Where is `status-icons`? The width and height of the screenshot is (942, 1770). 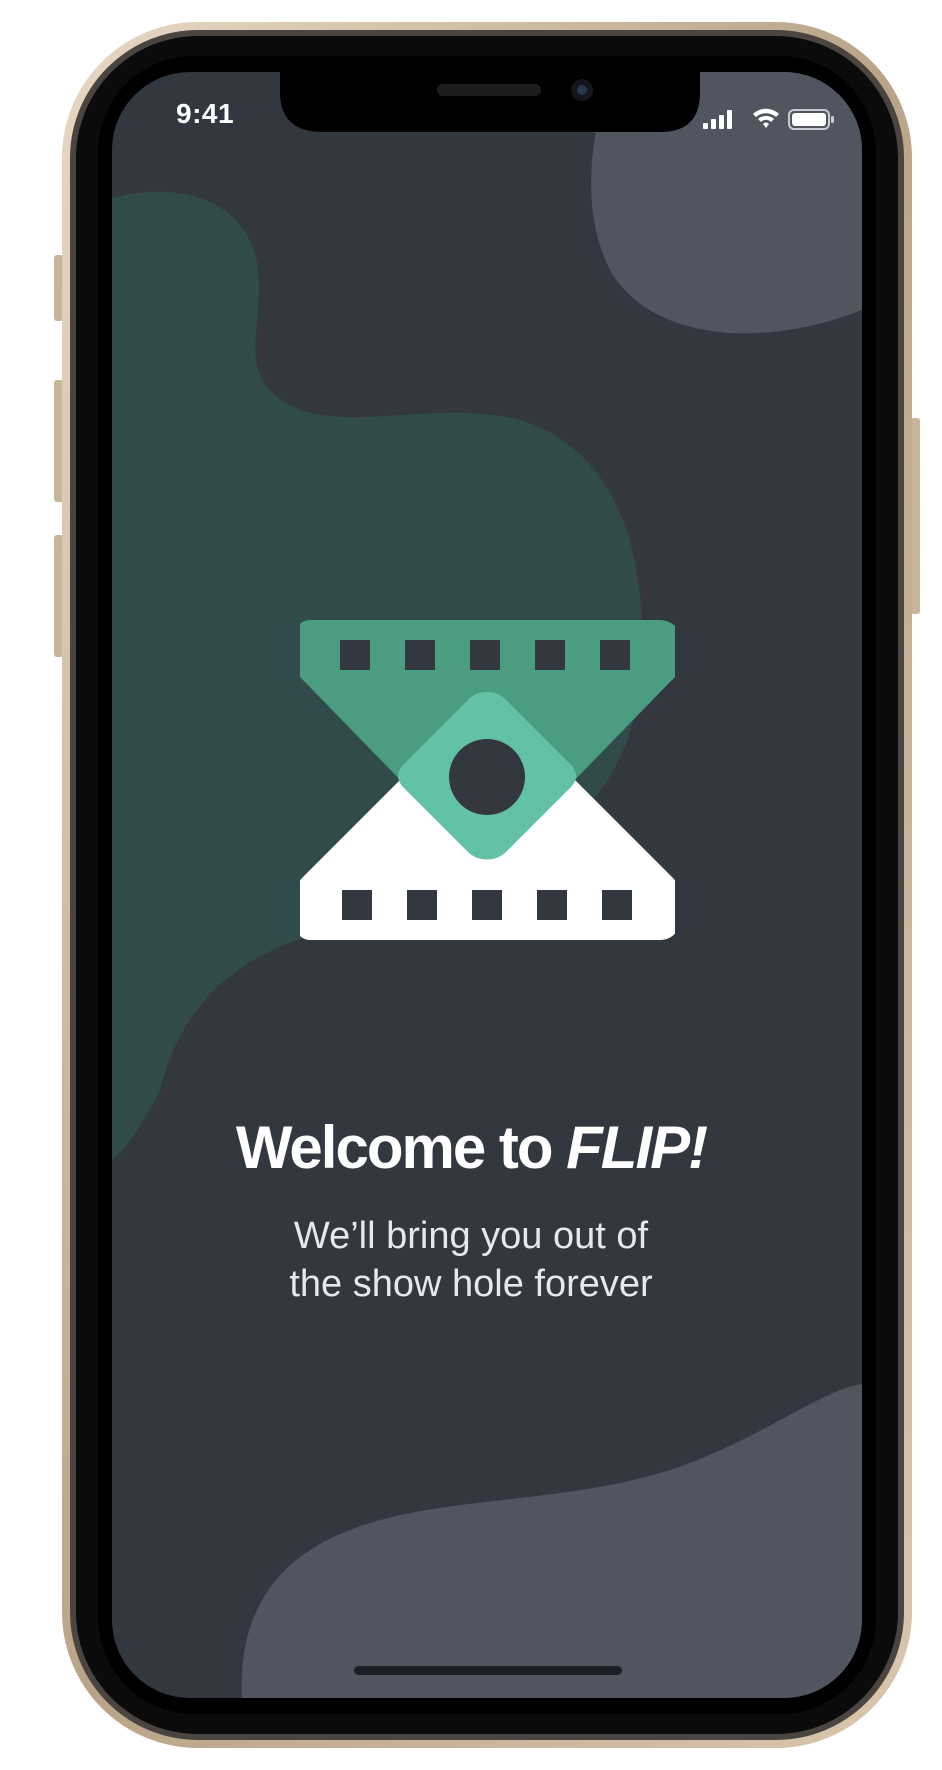
status-icons is located at coordinates (768, 119).